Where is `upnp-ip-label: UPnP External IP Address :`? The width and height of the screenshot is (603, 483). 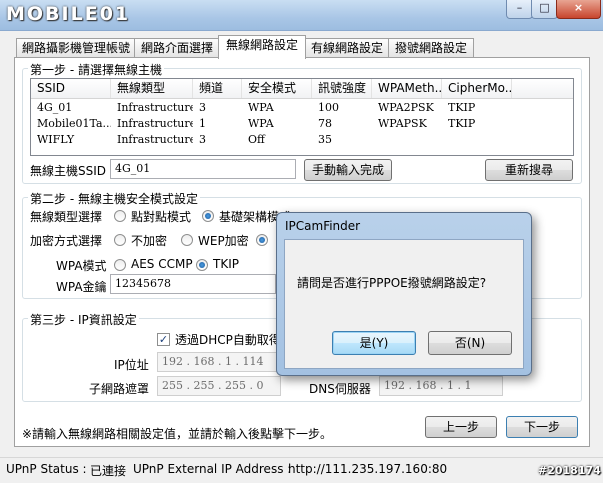
upnp-ip-label: UPnP External IP Address : is located at coordinates (212, 469).